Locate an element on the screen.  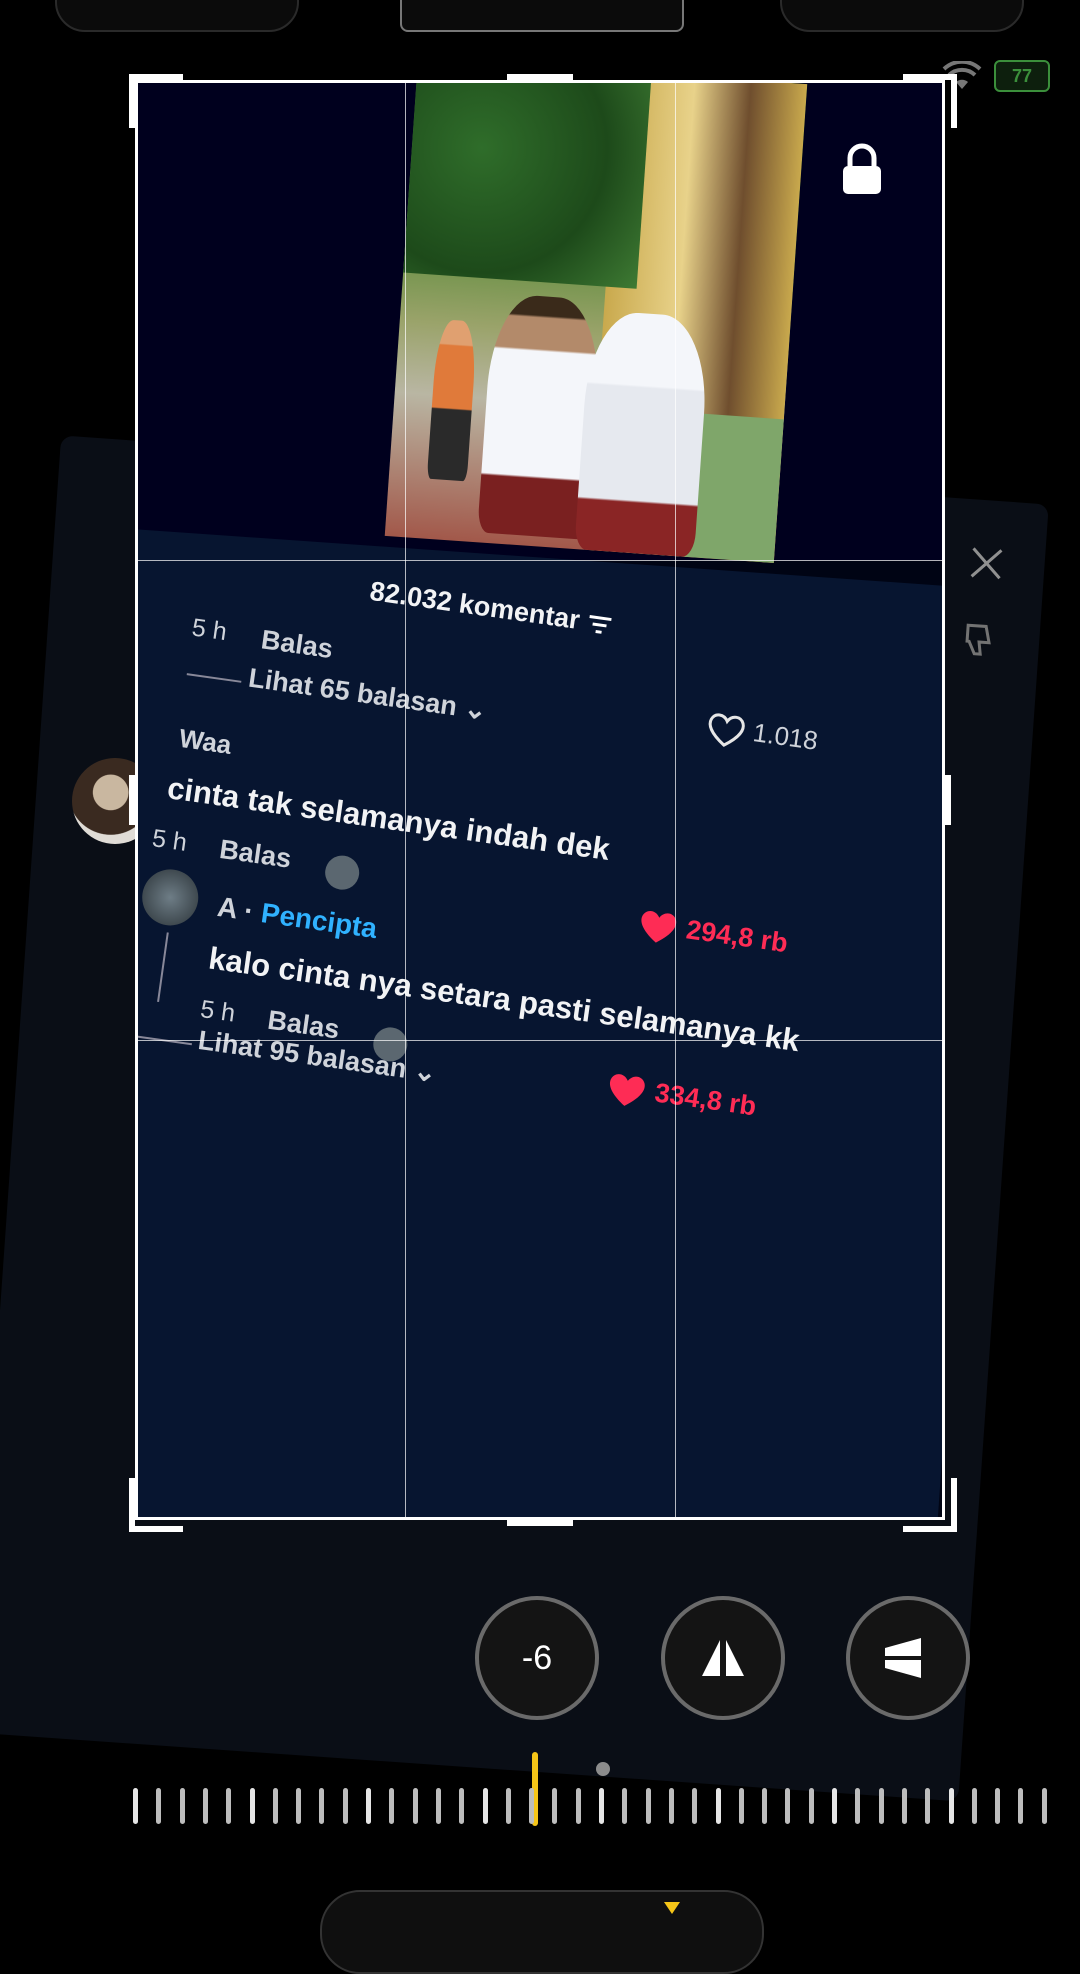
creator-badge: Pencipta is located at coordinates (319, 921).